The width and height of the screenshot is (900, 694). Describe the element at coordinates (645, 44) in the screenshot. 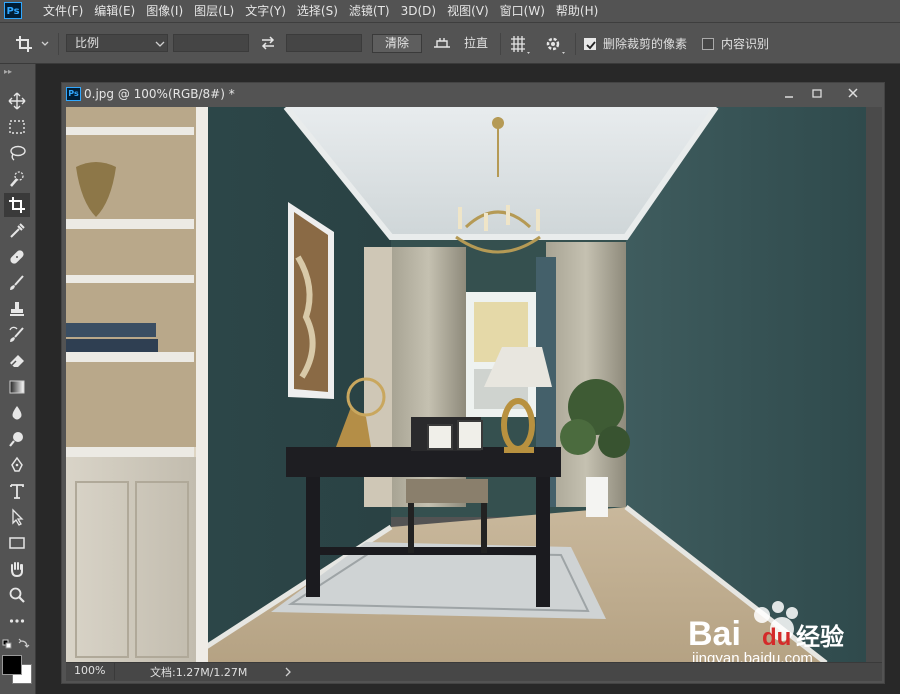

I see `delete-cropped-label: 删除裁剪的像素` at that location.